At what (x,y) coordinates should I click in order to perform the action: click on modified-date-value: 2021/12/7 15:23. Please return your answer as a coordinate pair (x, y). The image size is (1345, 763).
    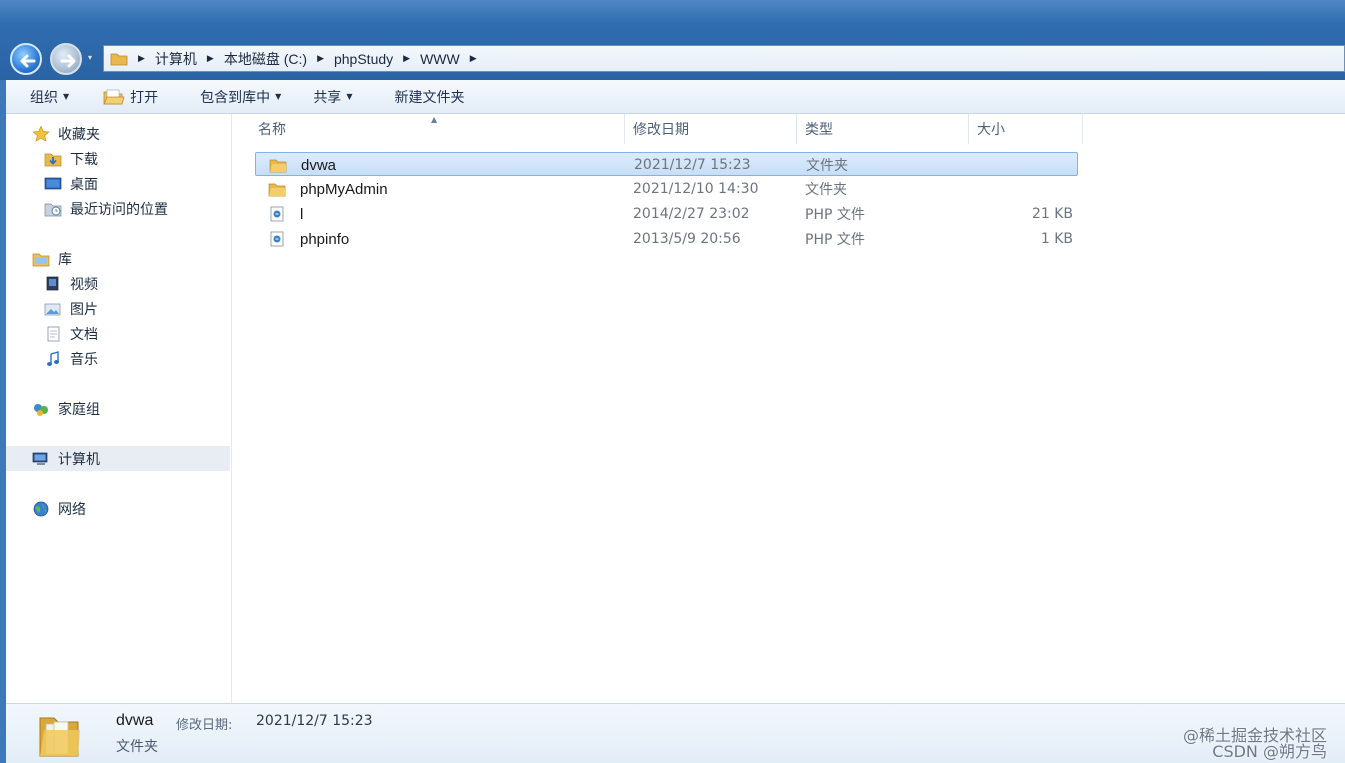
    Looking at the image, I should click on (314, 721).